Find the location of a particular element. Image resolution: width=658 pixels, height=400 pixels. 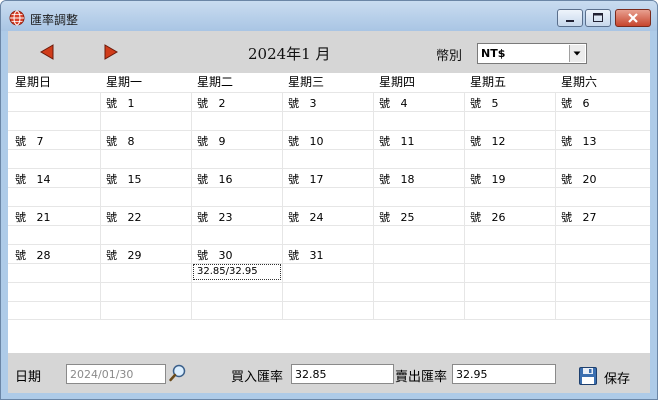

sell-rate-label: 賣出匯率 is located at coordinates (421, 377).